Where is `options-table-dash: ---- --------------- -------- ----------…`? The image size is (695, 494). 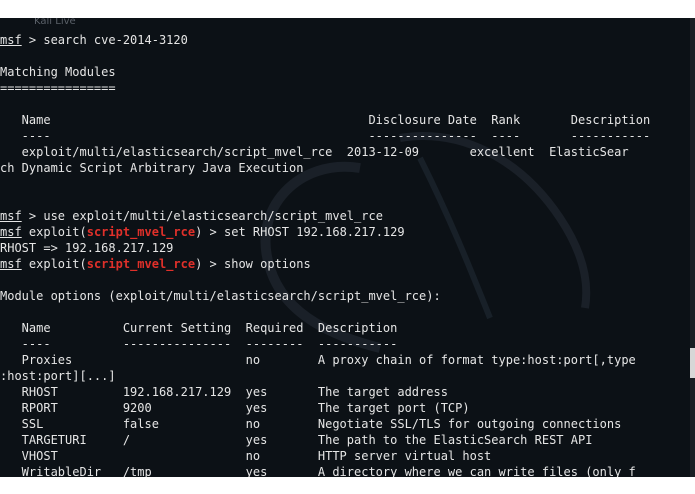
options-table-dash: ---- --------------- -------- ----------… is located at coordinates (199, 344).